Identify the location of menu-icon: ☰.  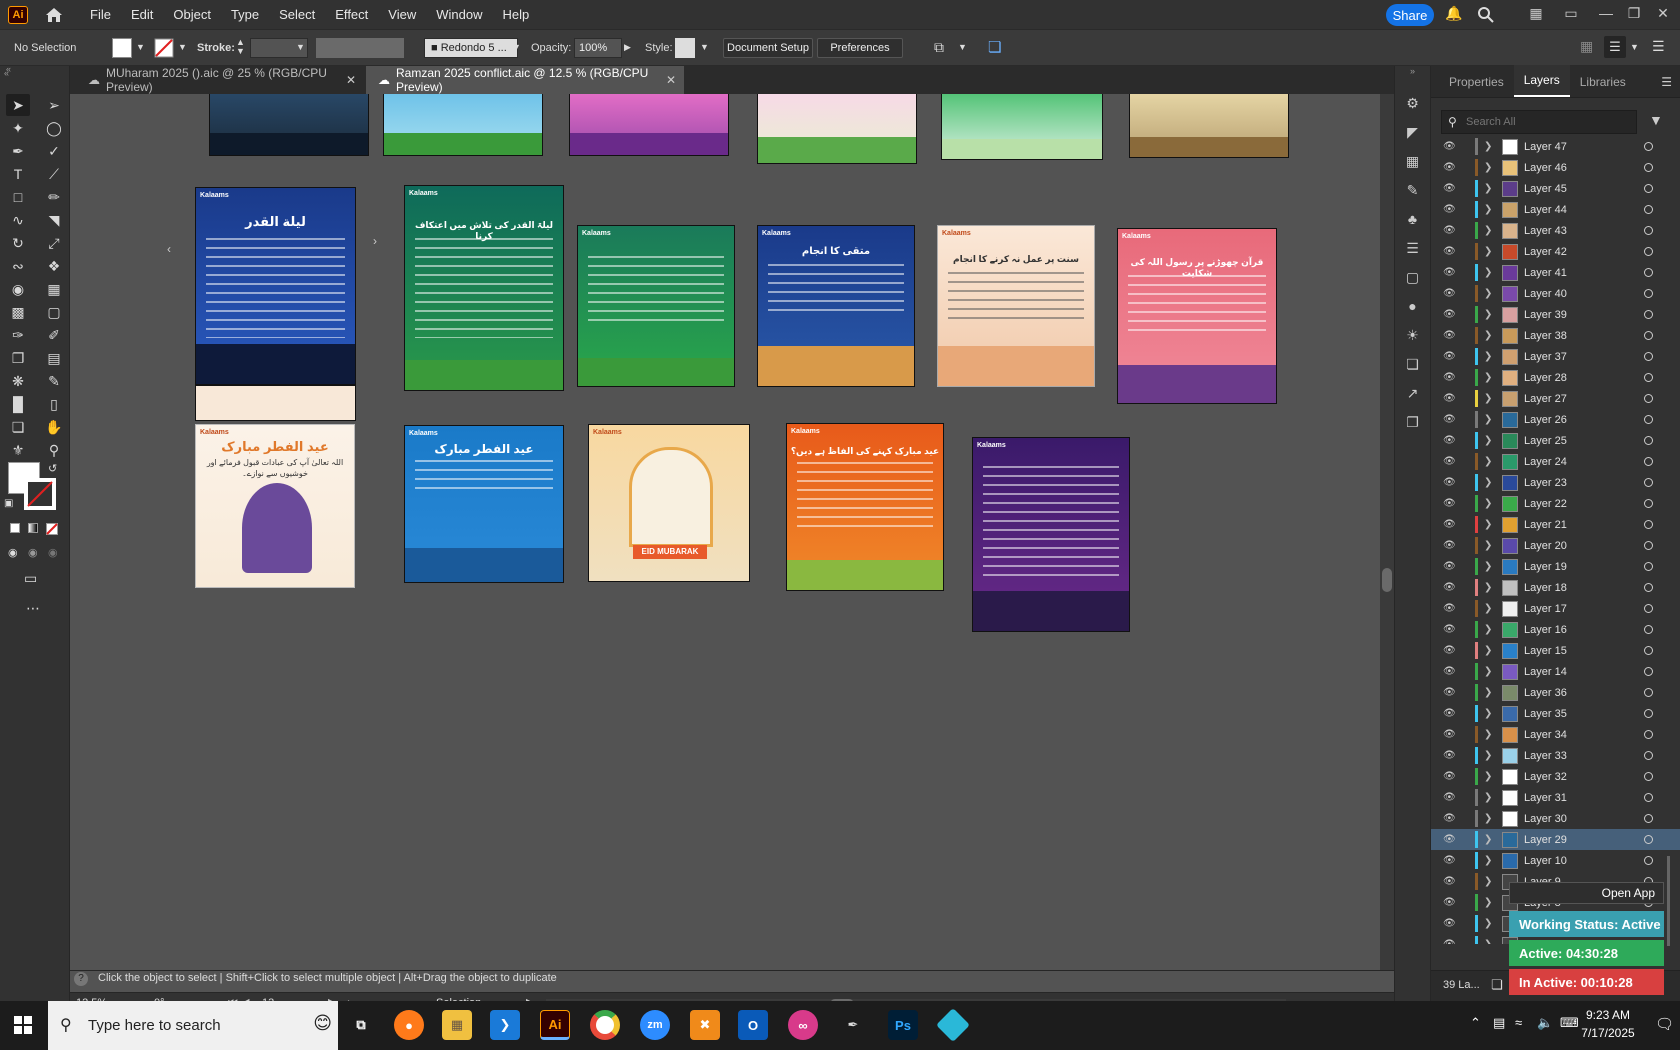
(1658, 46).